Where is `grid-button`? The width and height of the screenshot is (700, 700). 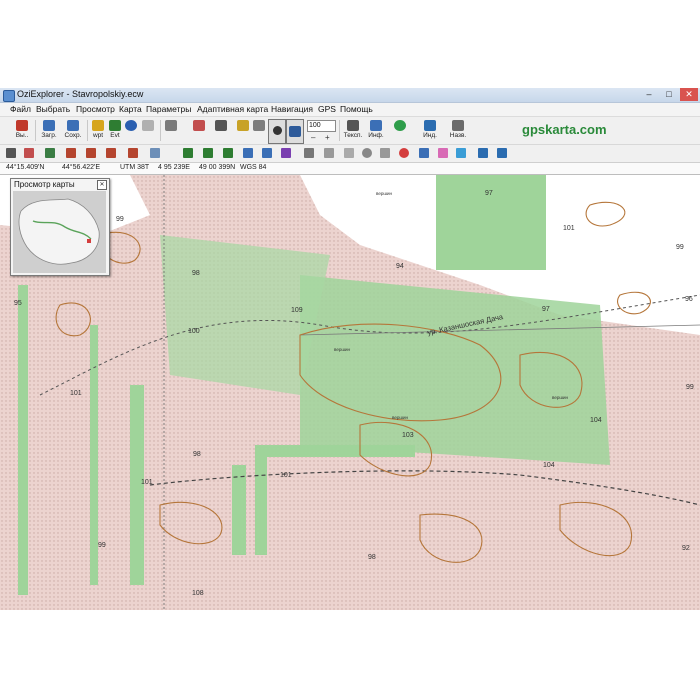
grid-button is located at coordinates (259, 130).